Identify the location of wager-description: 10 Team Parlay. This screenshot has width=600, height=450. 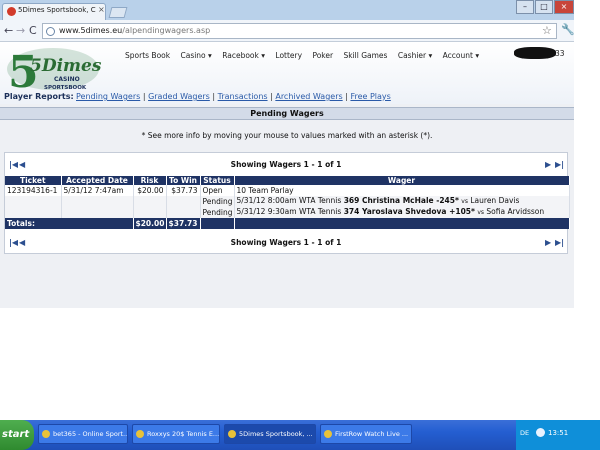
(402, 190).